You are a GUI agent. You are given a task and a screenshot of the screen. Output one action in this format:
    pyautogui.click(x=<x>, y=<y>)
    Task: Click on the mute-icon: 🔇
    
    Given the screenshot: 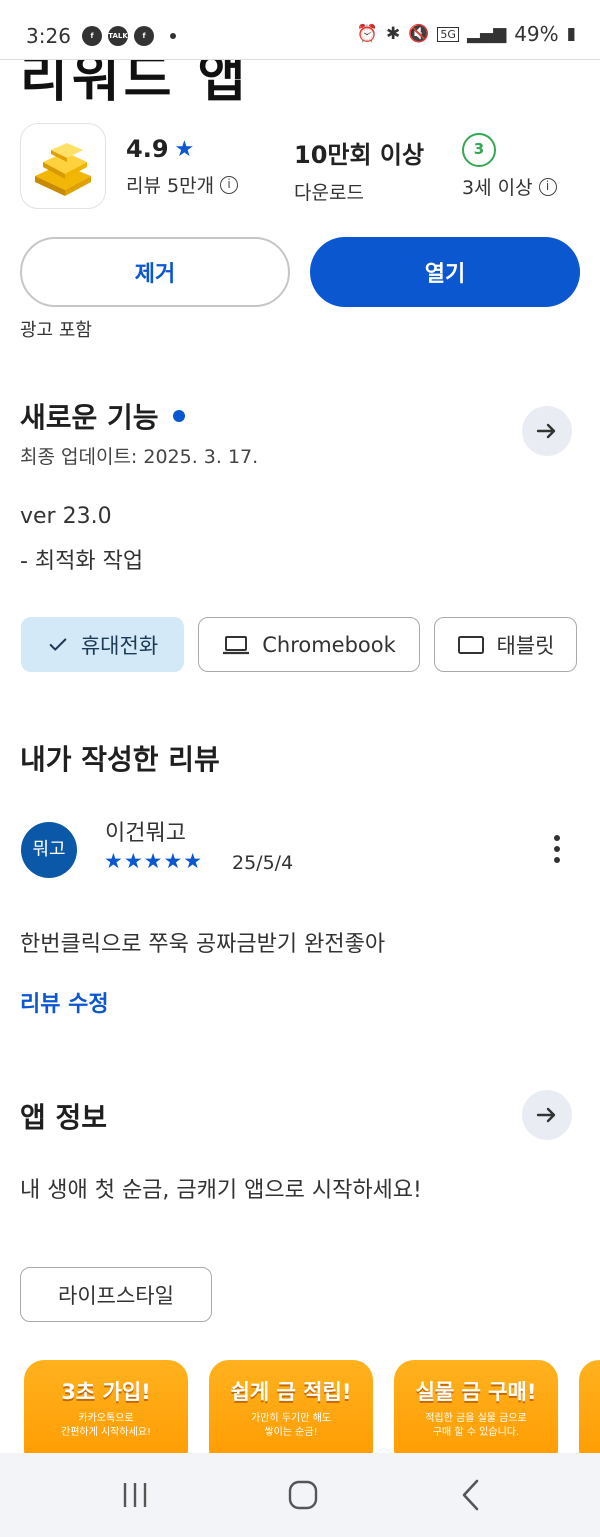 What is the action you would take?
    pyautogui.click(x=419, y=34)
    